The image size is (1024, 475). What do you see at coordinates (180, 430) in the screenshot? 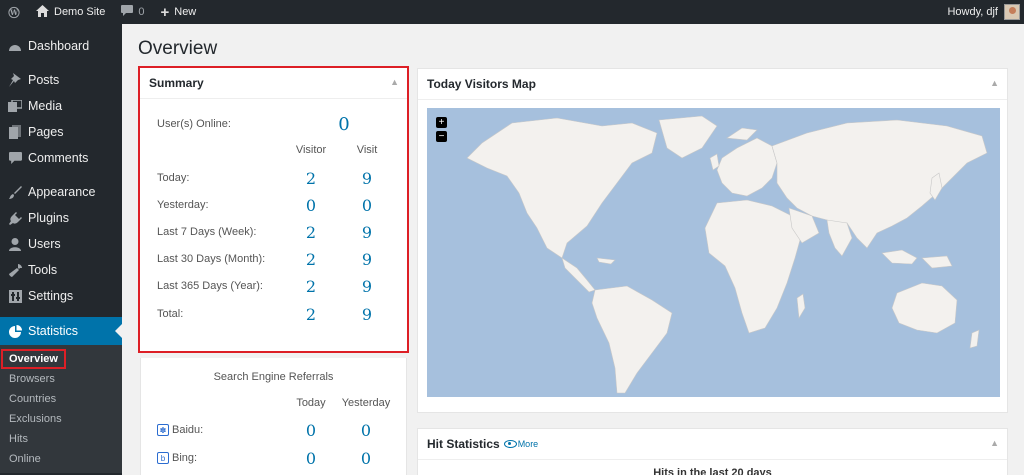
I see `engine-label: ✽ Baidu:` at bounding box center [180, 430].